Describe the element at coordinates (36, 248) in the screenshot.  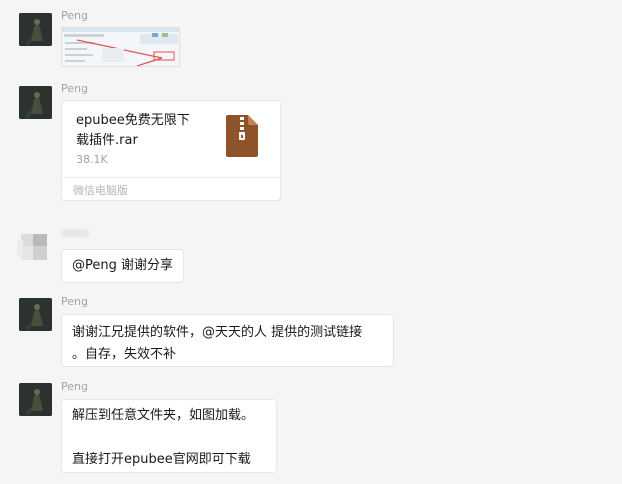
I see `sender-avatar-blurred` at that location.